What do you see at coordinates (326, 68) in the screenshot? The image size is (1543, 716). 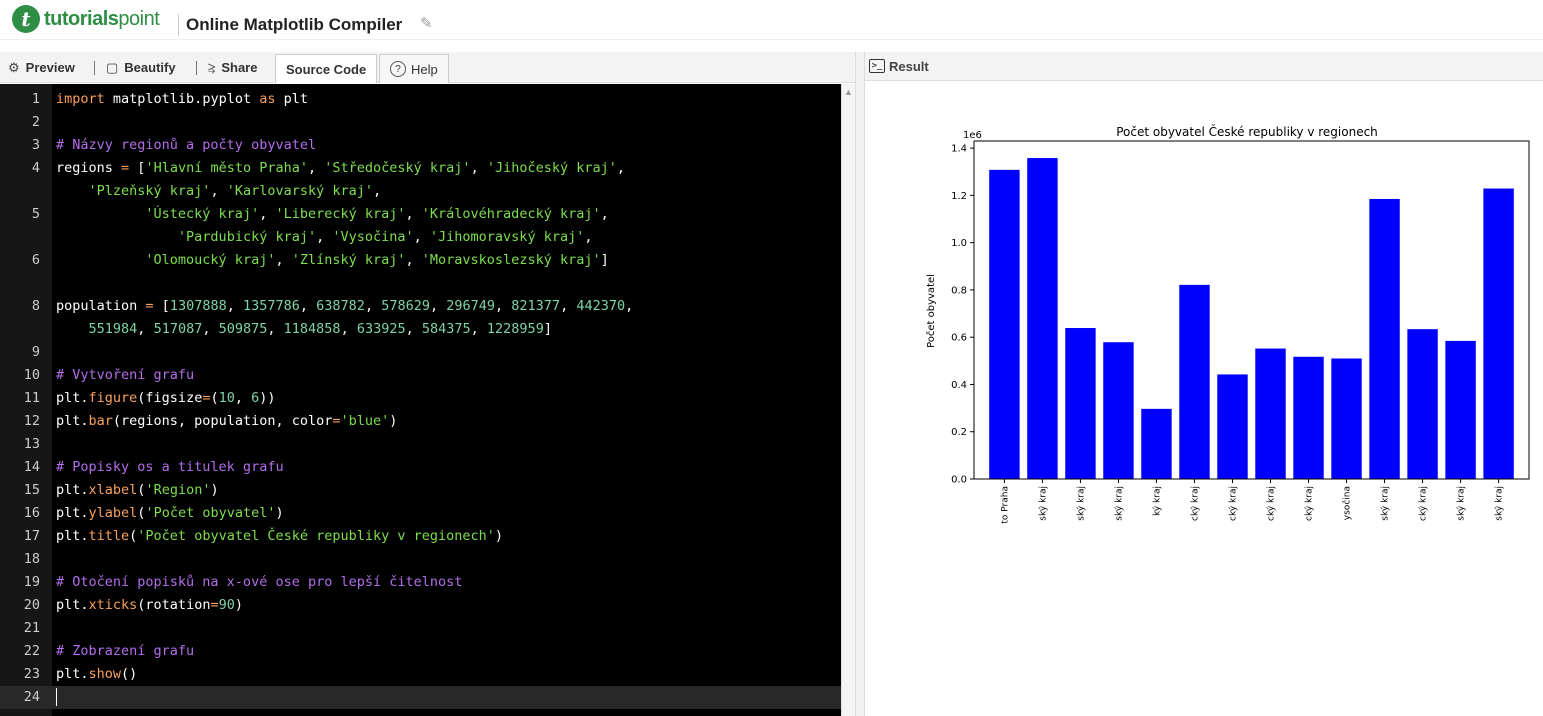 I see `tab-source-code: Source Code` at bounding box center [326, 68].